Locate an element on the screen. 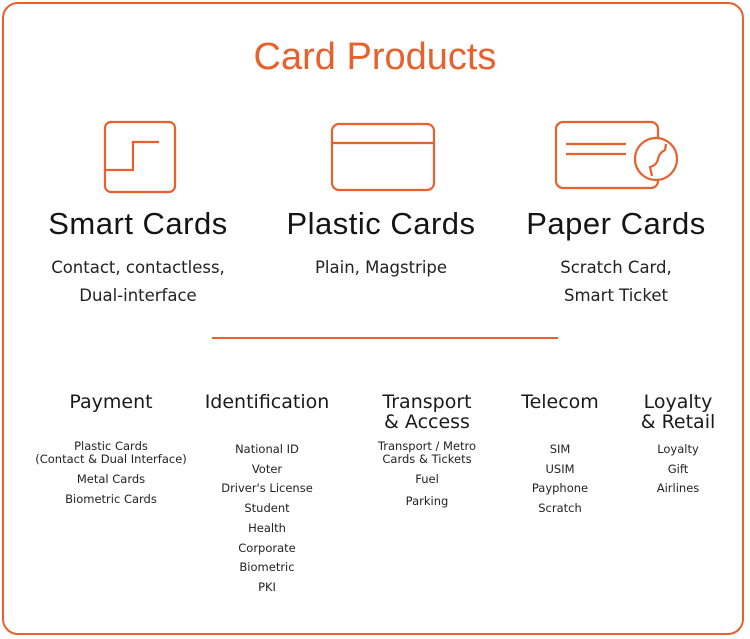  category-item: Cards & Tickets is located at coordinates (427, 459).